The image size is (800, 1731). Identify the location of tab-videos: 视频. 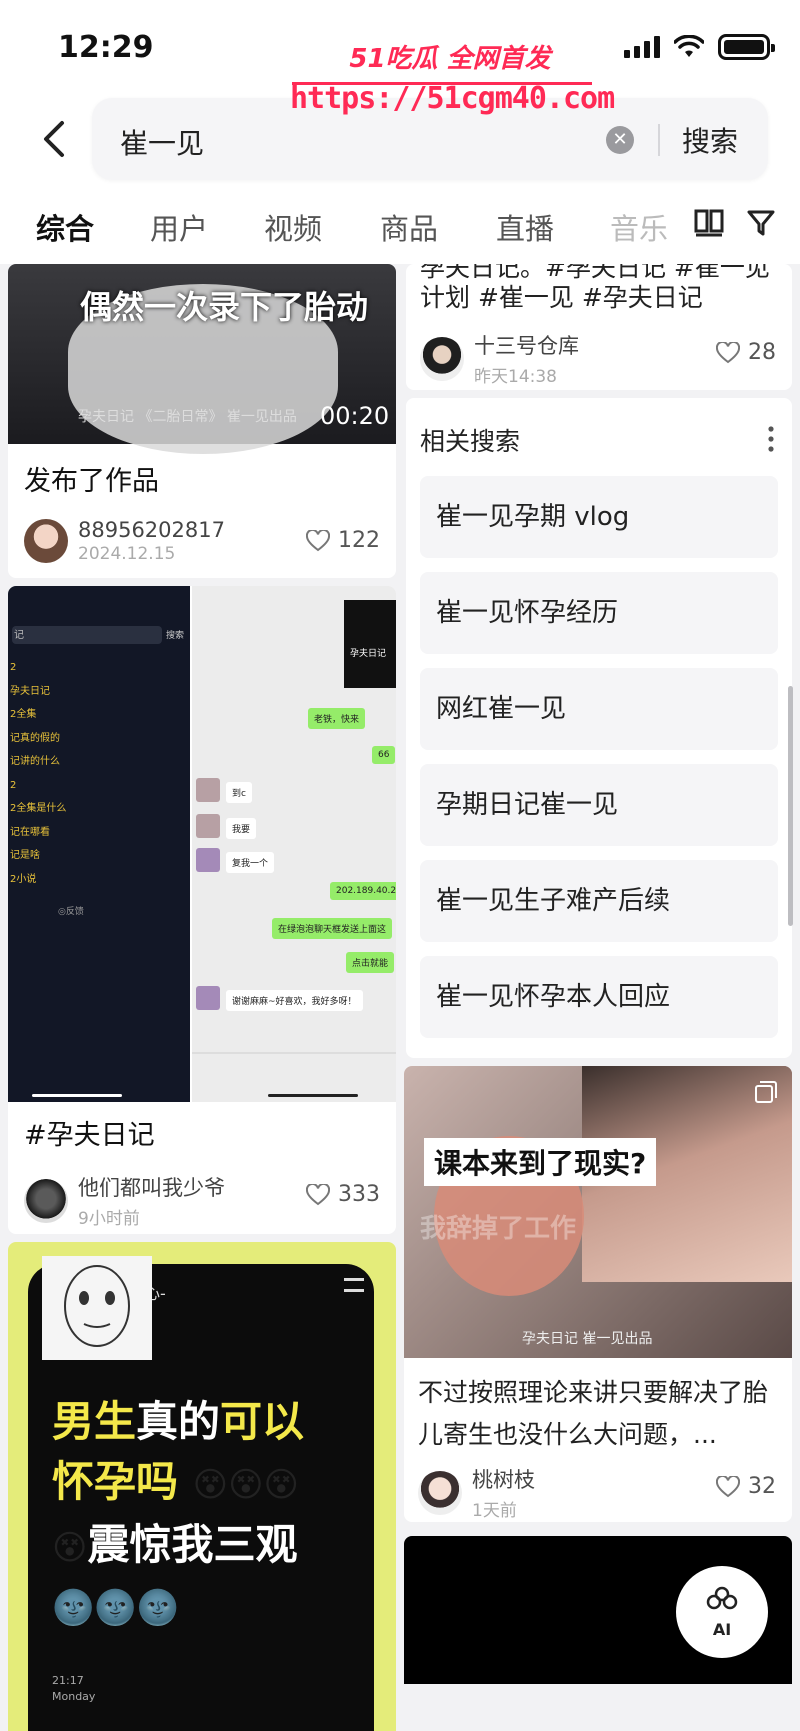
(293, 227).